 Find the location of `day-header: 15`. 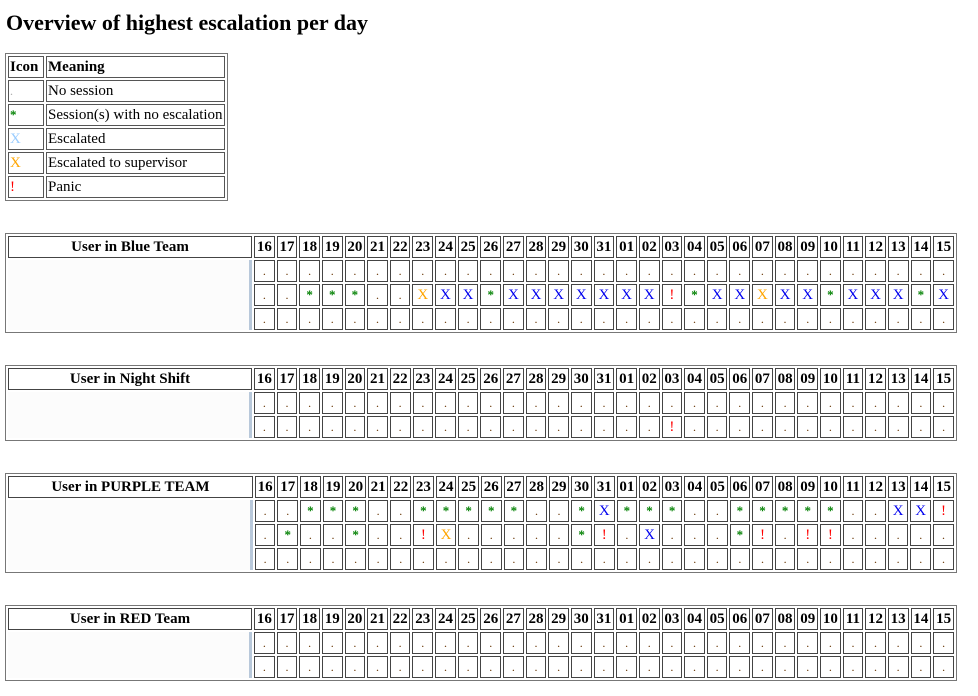

day-header: 15 is located at coordinates (943, 379).